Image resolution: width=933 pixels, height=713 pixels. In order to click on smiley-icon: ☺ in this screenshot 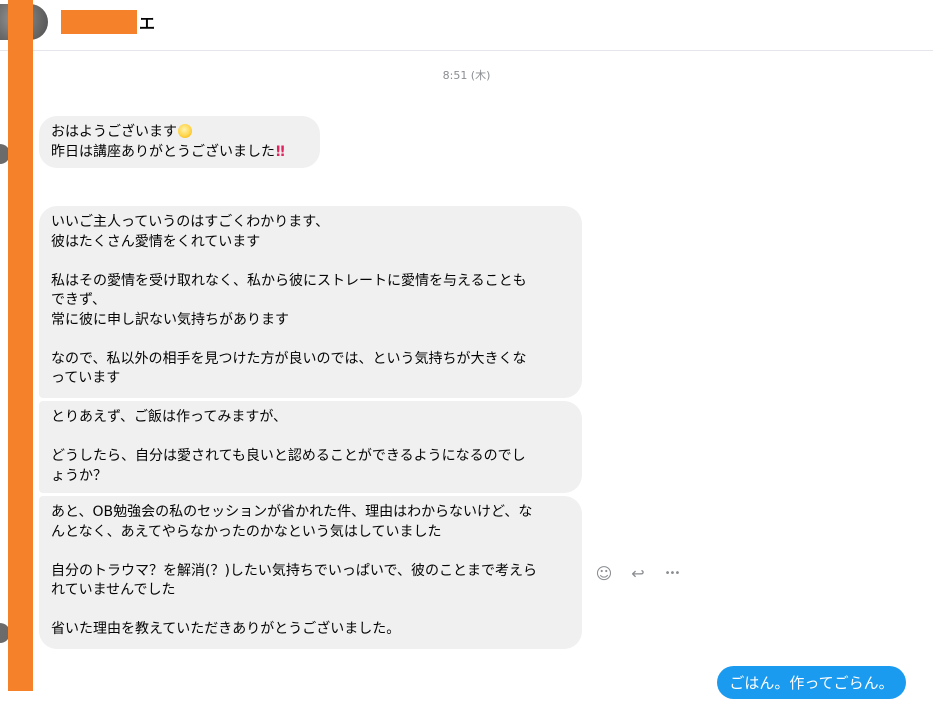, I will do `click(604, 573)`.